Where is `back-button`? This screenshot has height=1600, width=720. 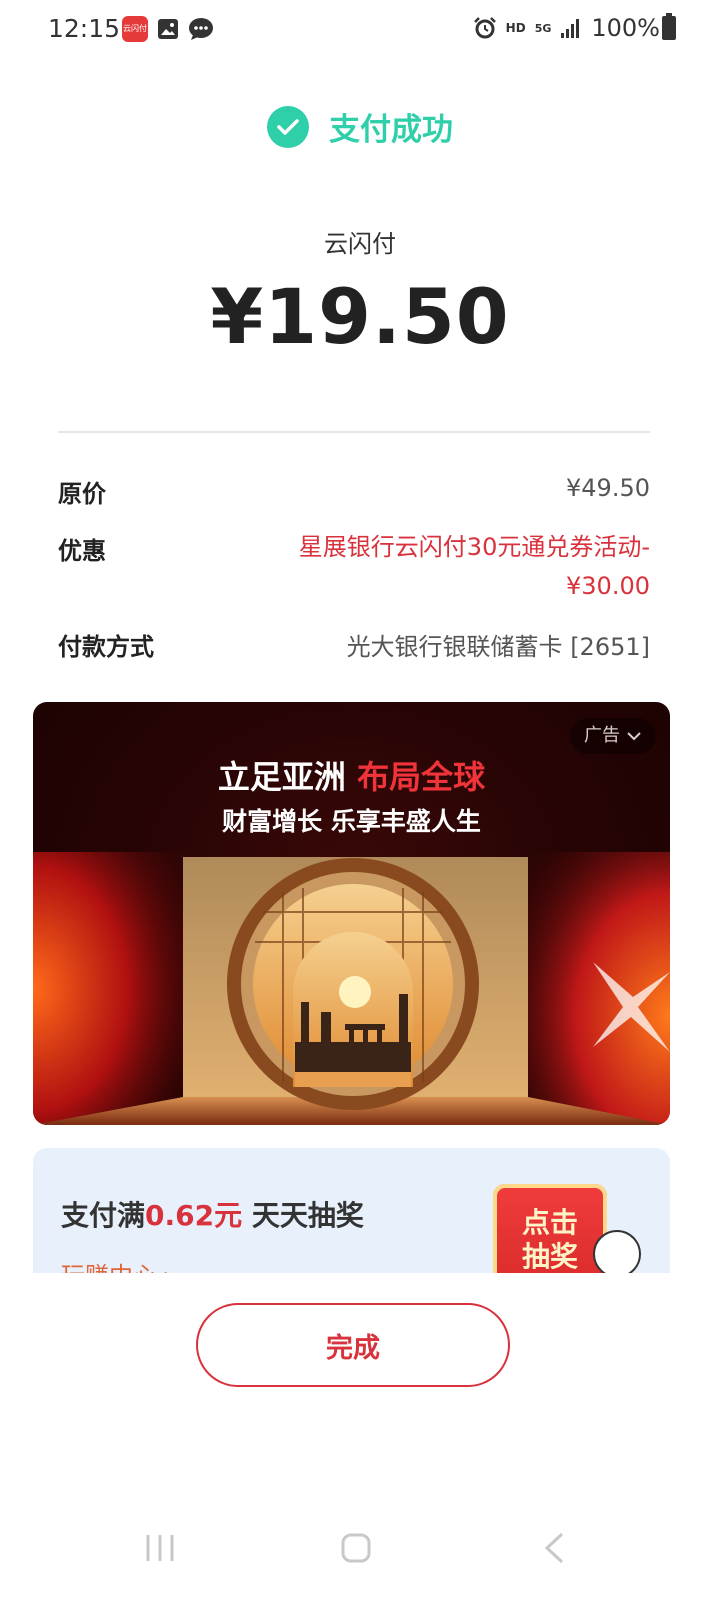
back-button is located at coordinates (554, 1548).